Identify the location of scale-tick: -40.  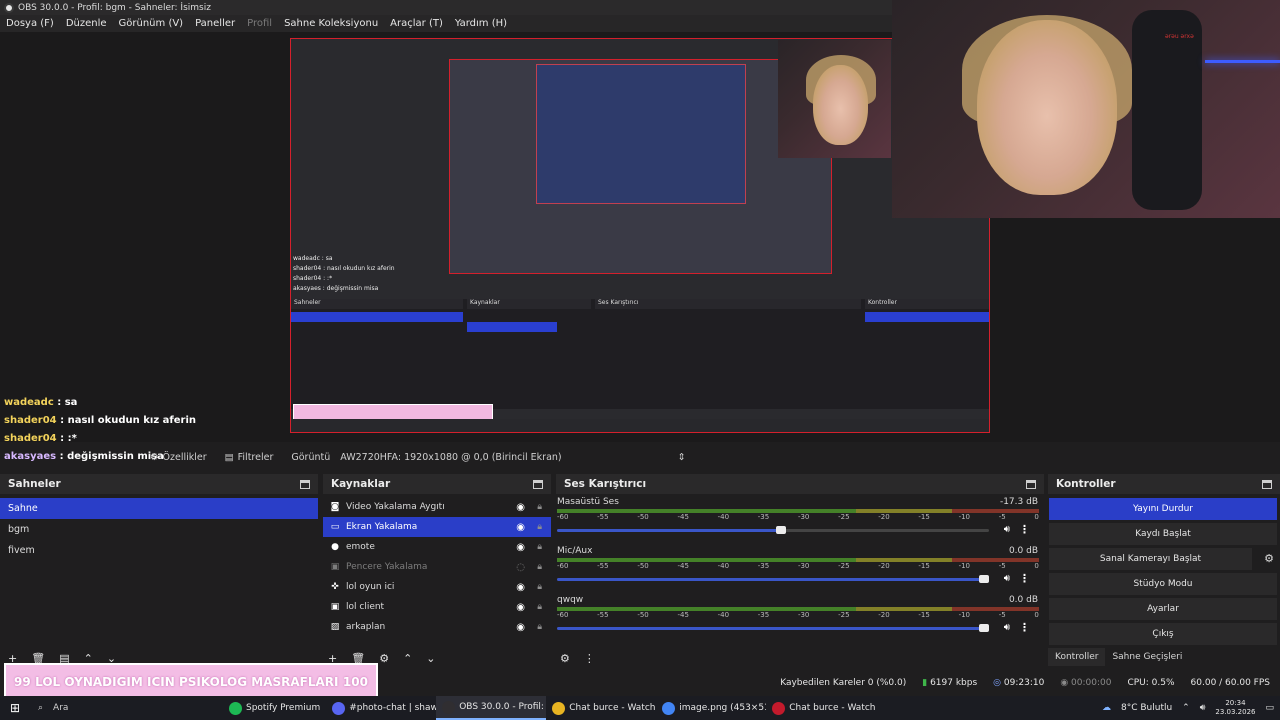
(723, 517).